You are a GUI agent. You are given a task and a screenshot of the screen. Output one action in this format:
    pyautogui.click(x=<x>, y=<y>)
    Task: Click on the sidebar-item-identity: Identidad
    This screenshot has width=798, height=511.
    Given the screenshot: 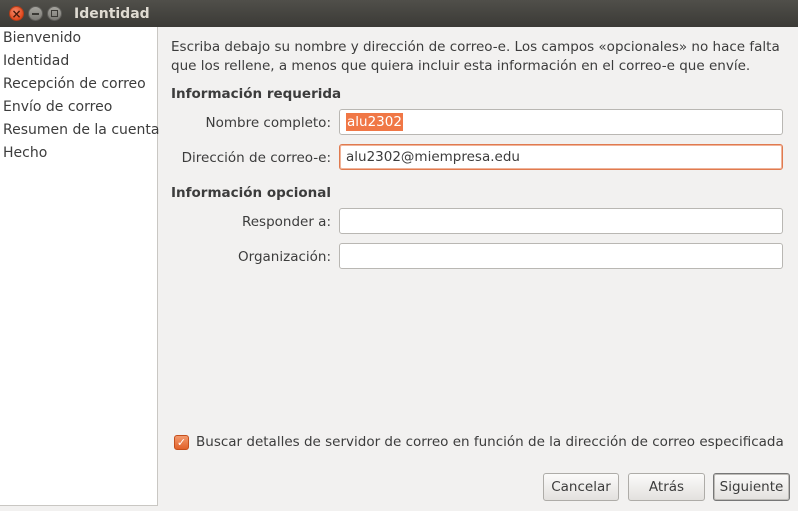 What is the action you would take?
    pyautogui.click(x=36, y=61)
    